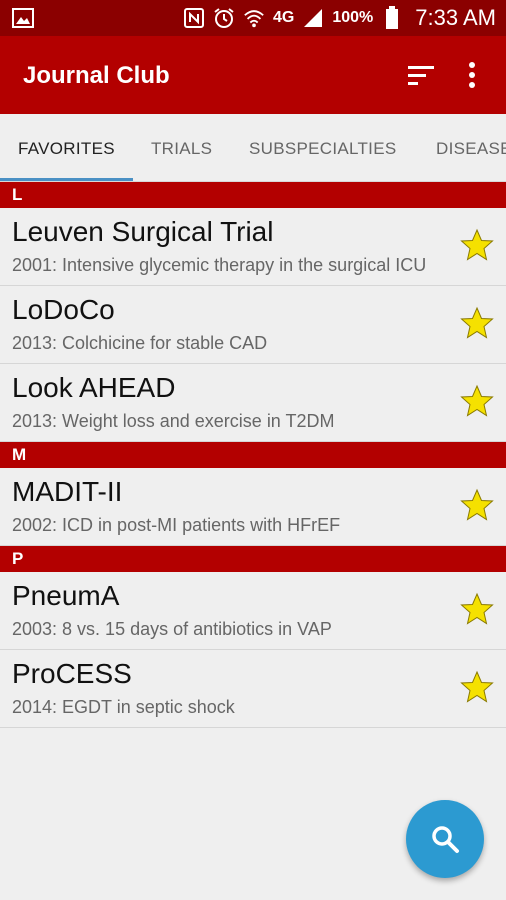 The width and height of the screenshot is (506, 900). Describe the element at coordinates (284, 17) in the screenshot. I see `network-type: 4G` at that location.